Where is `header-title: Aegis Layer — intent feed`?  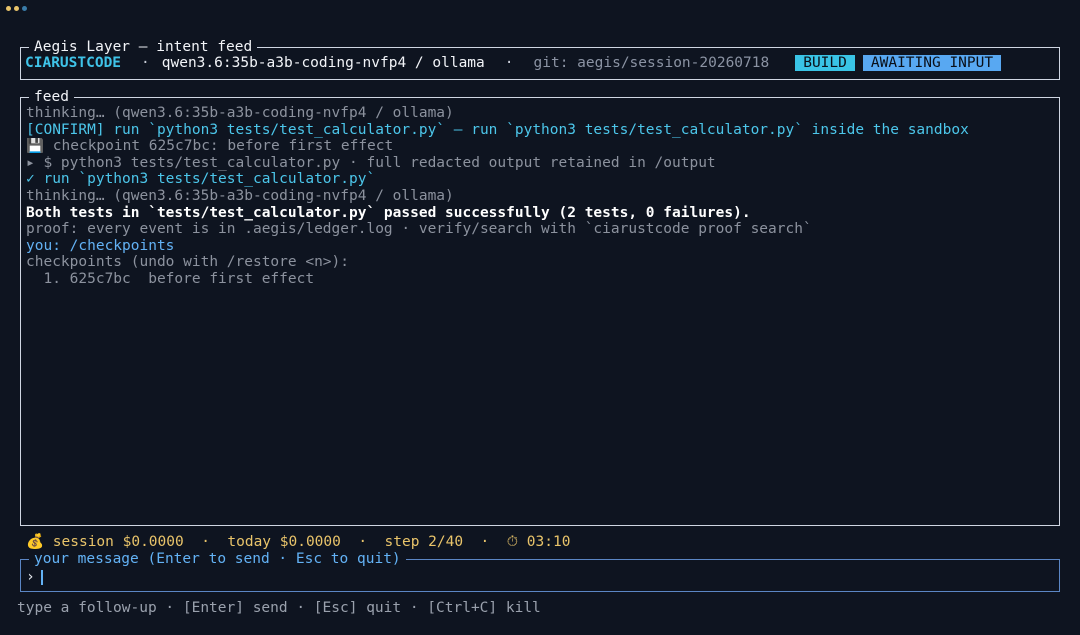
header-title: Aegis Layer — intent feed is located at coordinates (143, 47).